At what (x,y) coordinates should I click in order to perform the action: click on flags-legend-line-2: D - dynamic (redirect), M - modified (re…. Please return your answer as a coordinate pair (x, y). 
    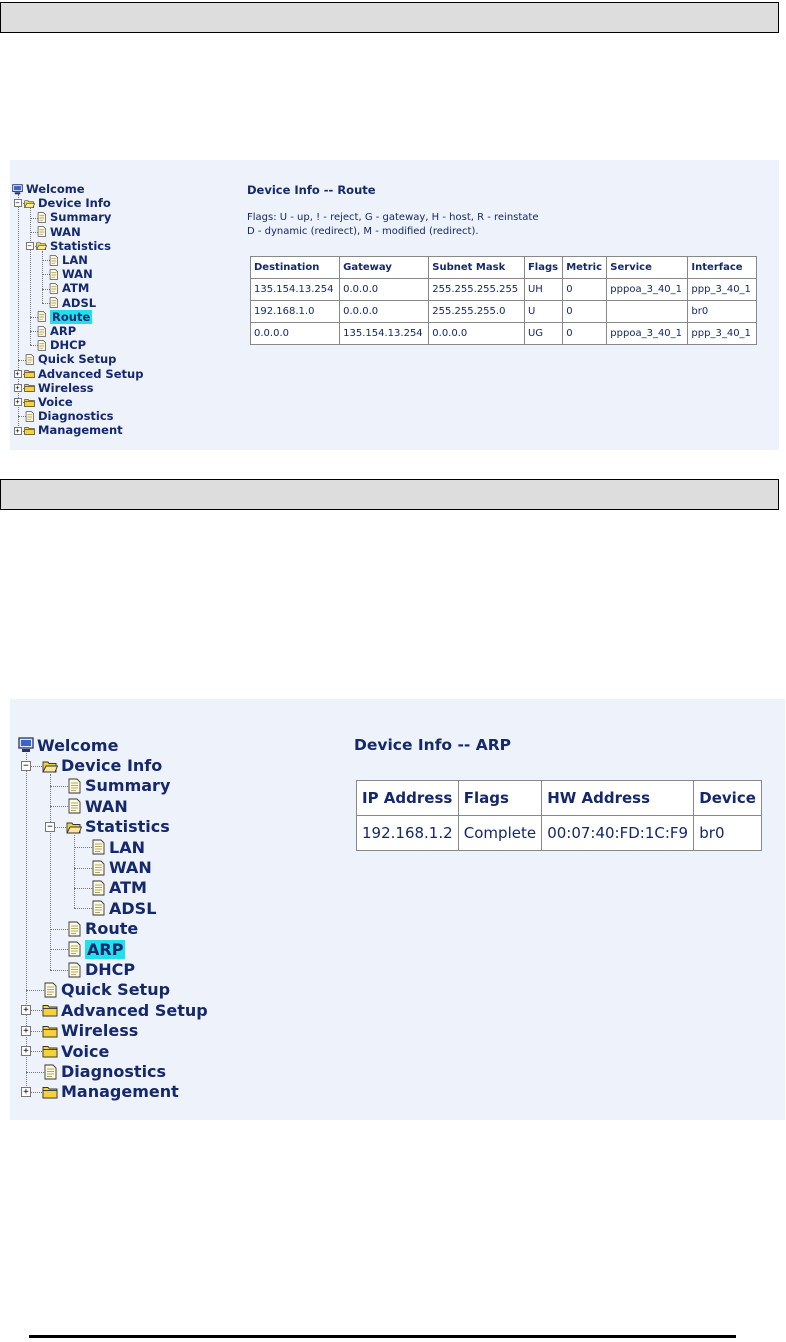
    Looking at the image, I should click on (363, 231).